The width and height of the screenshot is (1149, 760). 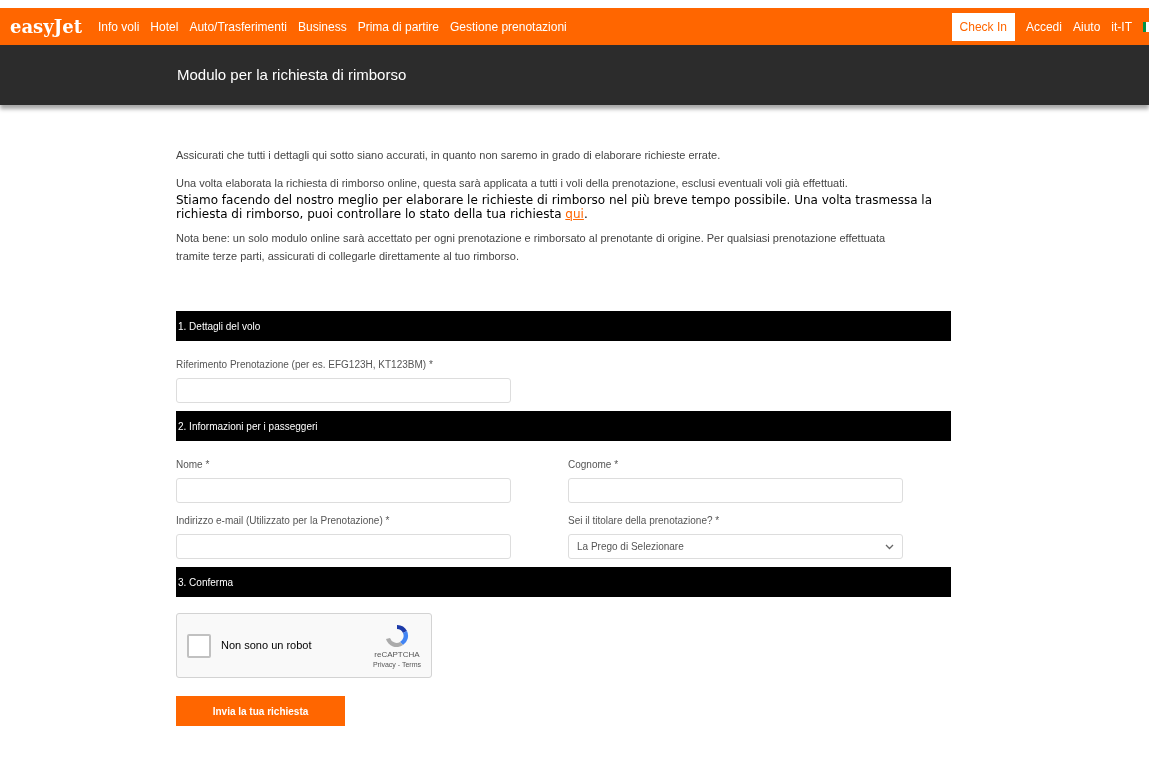 I want to click on field-label: Nome *, so click(x=193, y=465).